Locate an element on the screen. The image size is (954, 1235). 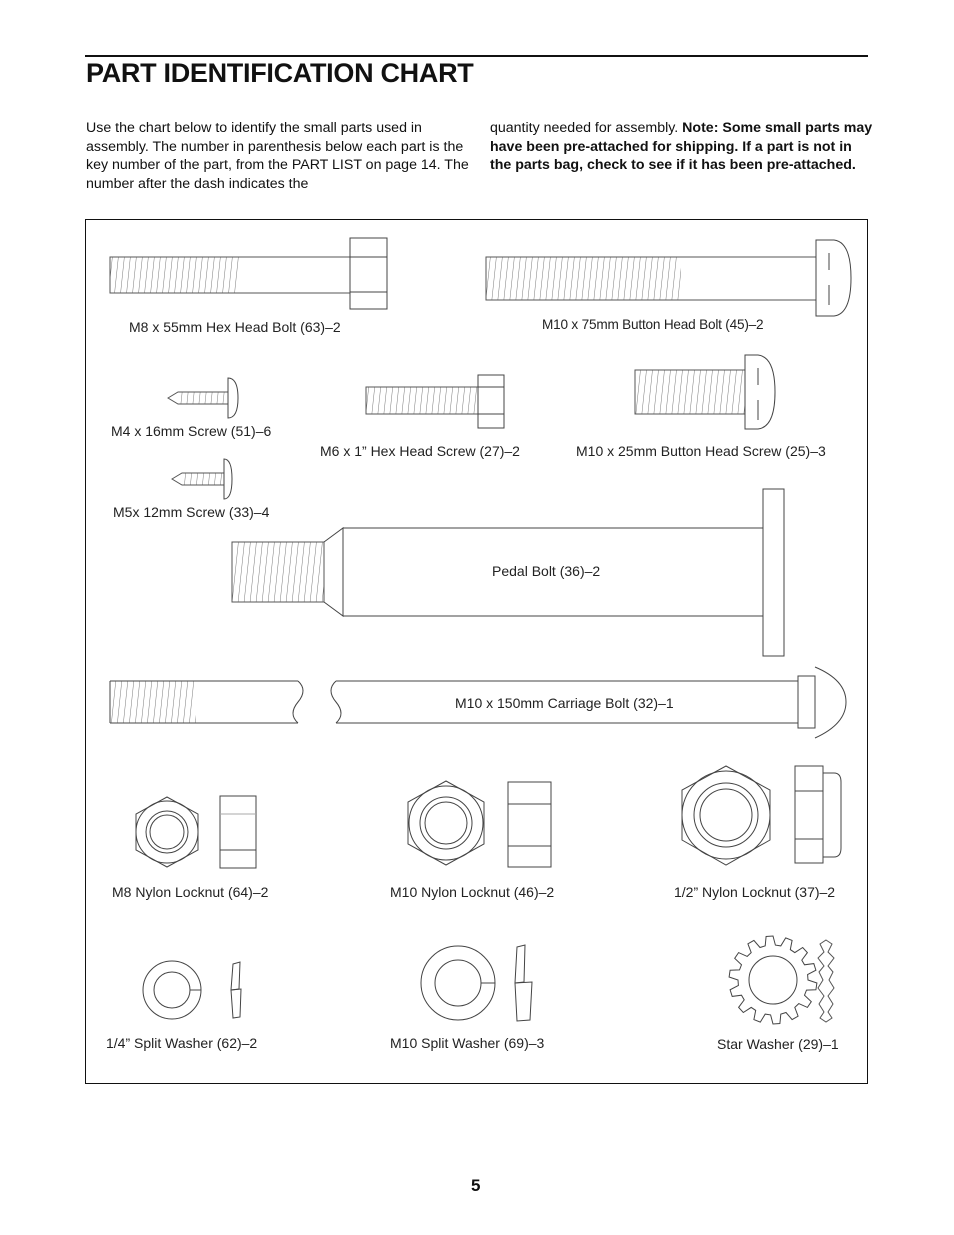
part-label: M10 Nylon Locknut (46)–2 is located at coordinates (472, 892).